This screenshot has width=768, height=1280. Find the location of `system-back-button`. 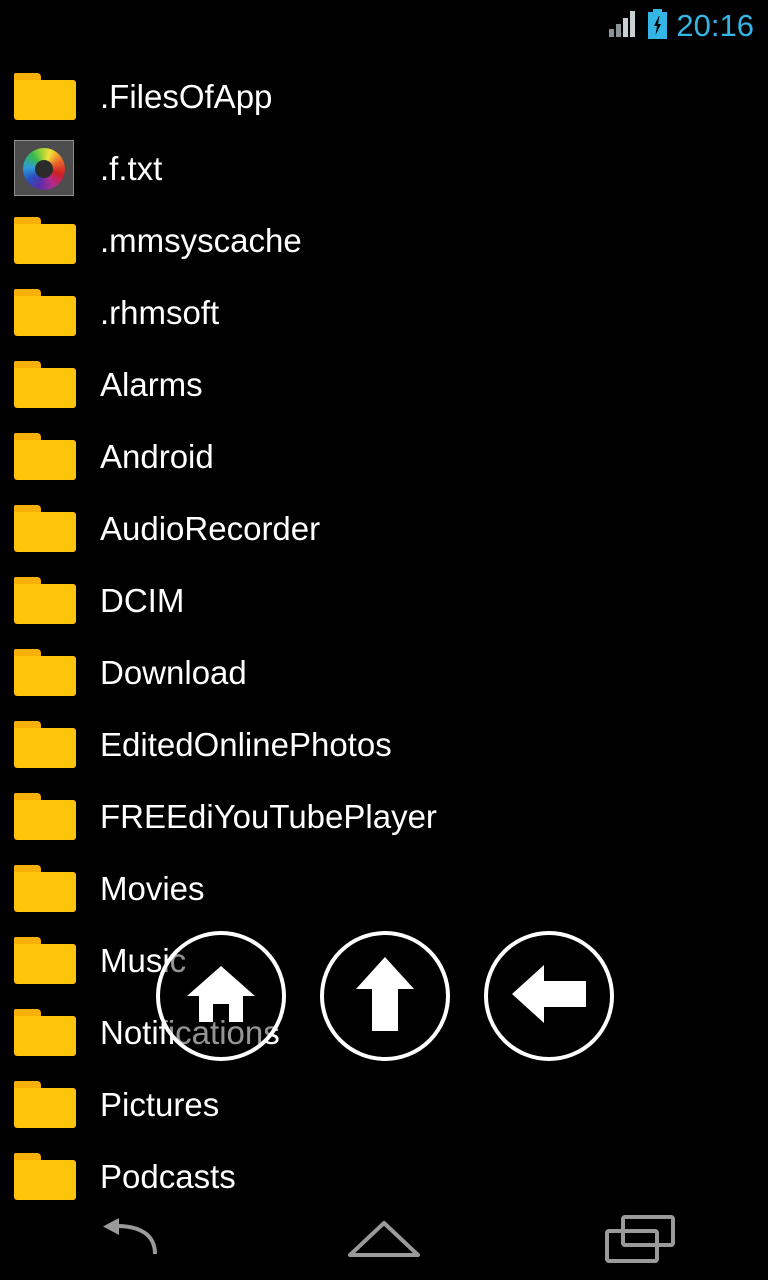

system-back-button is located at coordinates (128, 1241).